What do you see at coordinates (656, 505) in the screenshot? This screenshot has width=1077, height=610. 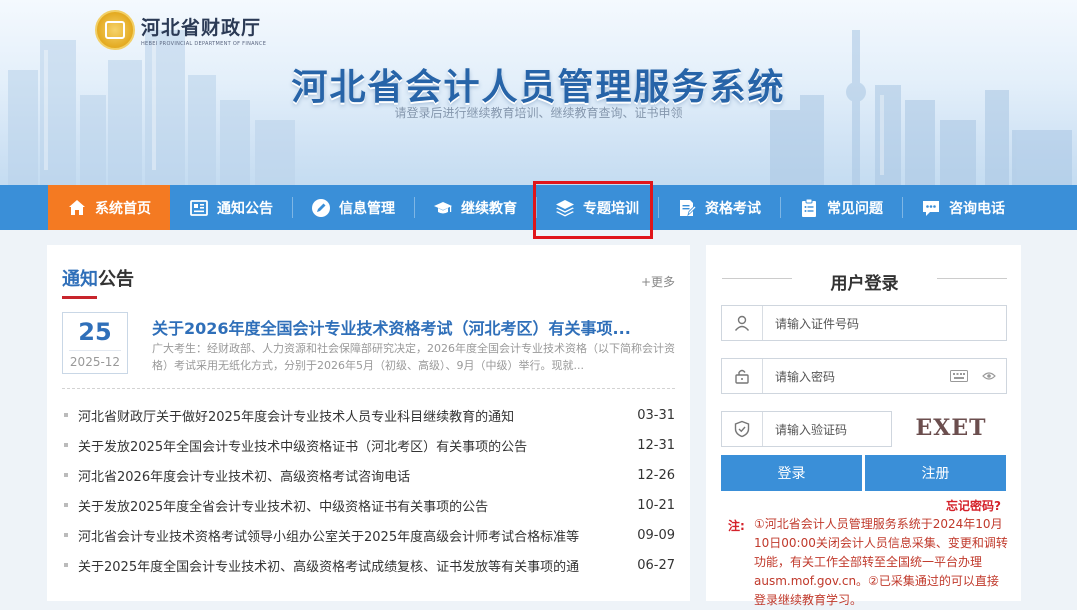 I see `notice-date: 10-21` at bounding box center [656, 505].